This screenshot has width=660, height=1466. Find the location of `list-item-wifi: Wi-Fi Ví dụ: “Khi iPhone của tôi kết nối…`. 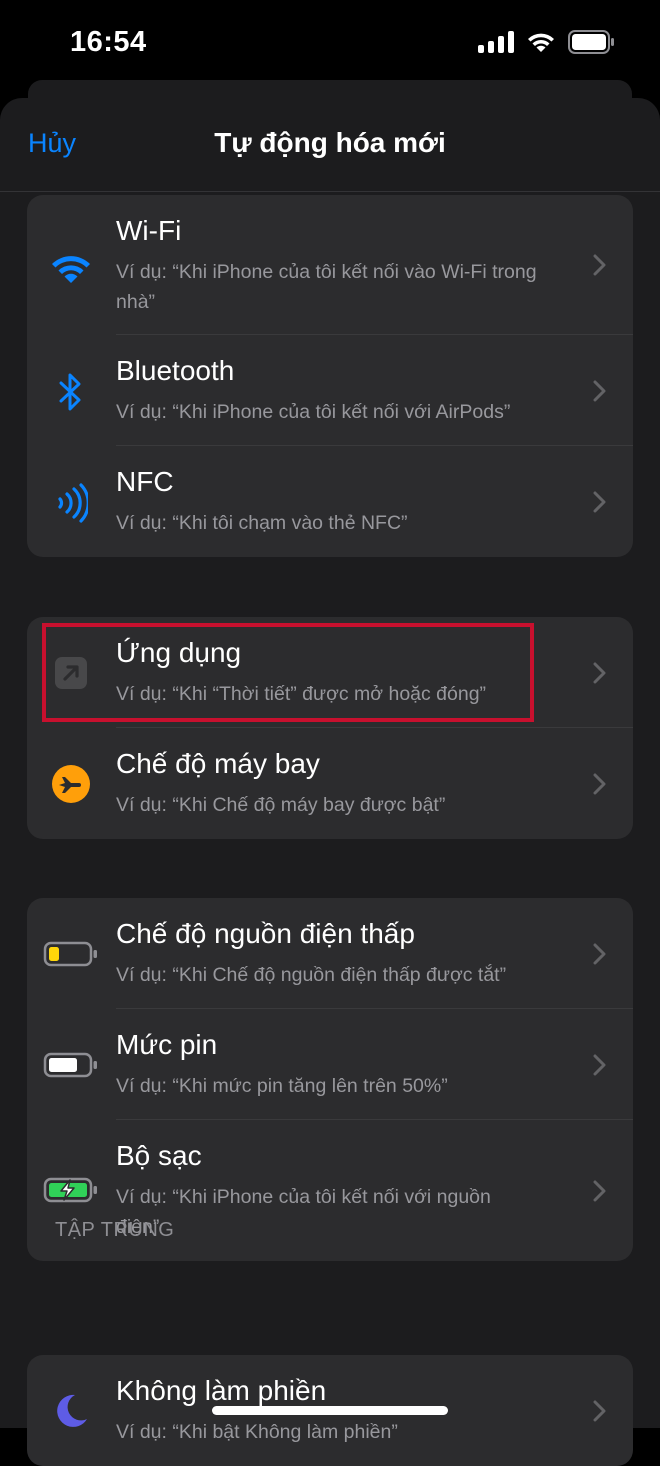

list-item-wifi: Wi-Fi Ví dụ: “Khi iPhone của tôi kết nối… is located at coordinates (330, 265).